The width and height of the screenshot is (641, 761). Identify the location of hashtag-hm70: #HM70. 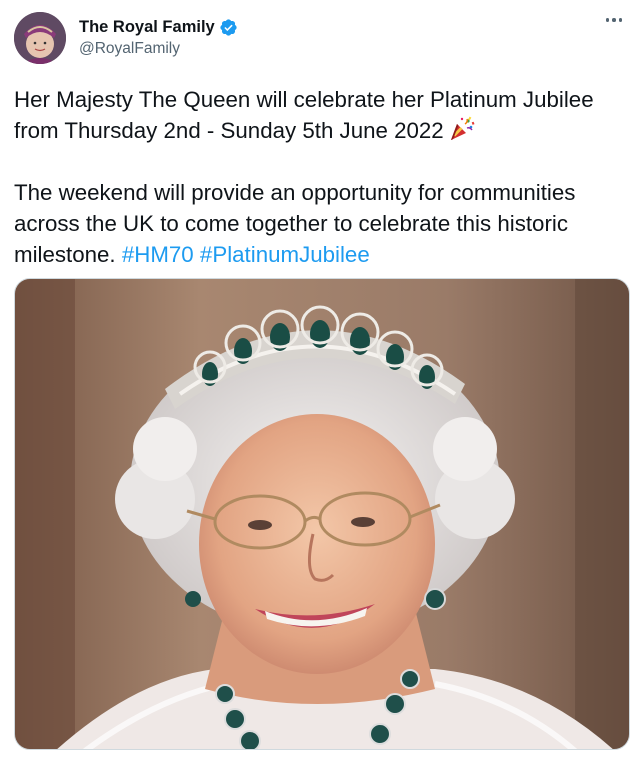
(158, 254).